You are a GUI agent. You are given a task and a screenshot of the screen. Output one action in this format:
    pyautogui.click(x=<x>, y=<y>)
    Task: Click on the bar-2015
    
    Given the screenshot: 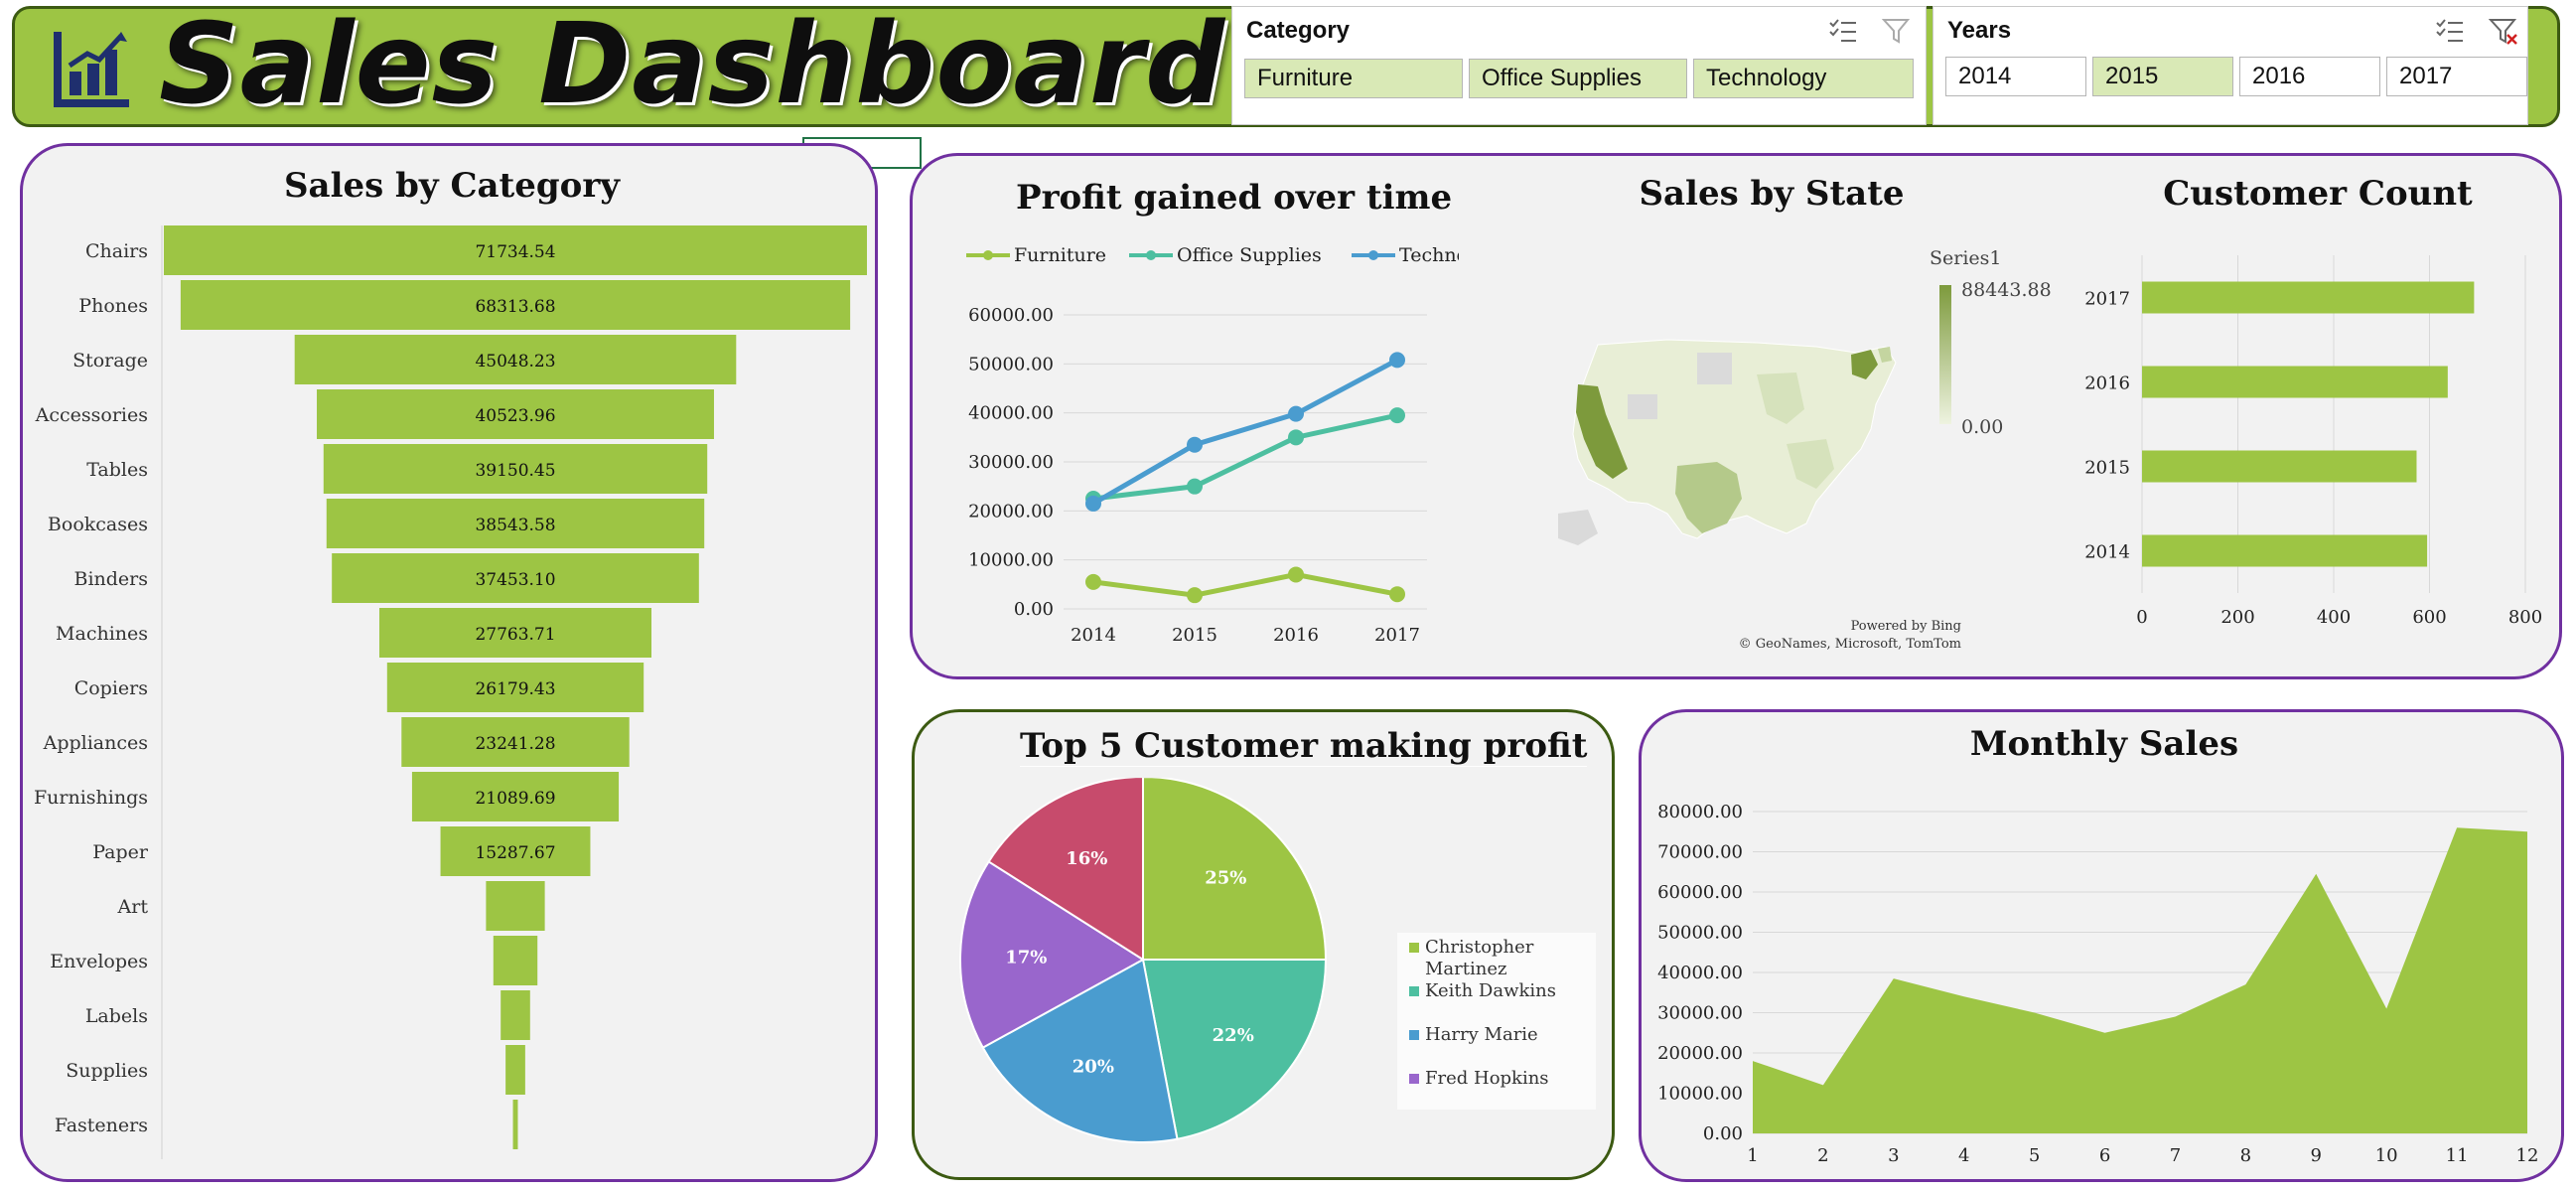 What is the action you would take?
    pyautogui.click(x=2279, y=467)
    